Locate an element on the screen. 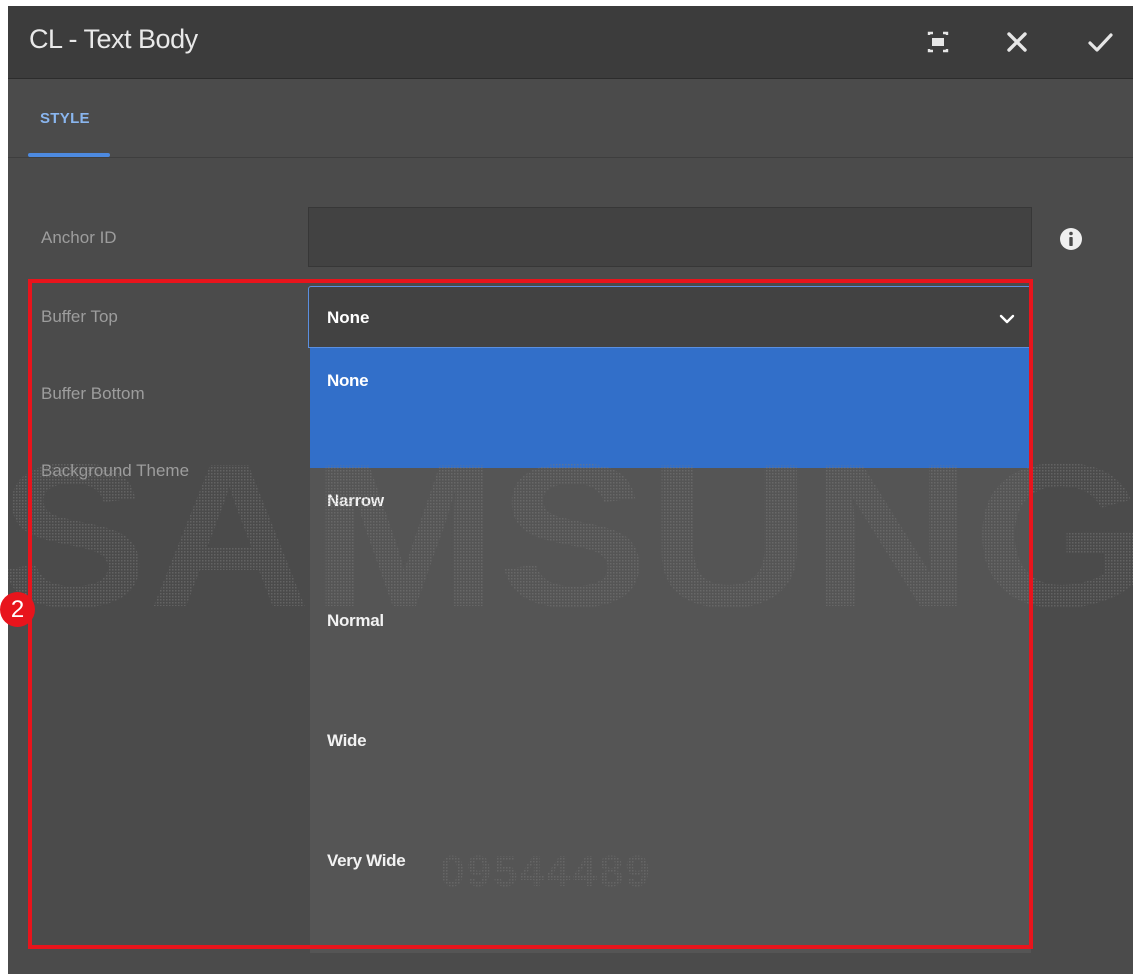 This screenshot has height=974, width=1133. option-label: Normal is located at coordinates (355, 620).